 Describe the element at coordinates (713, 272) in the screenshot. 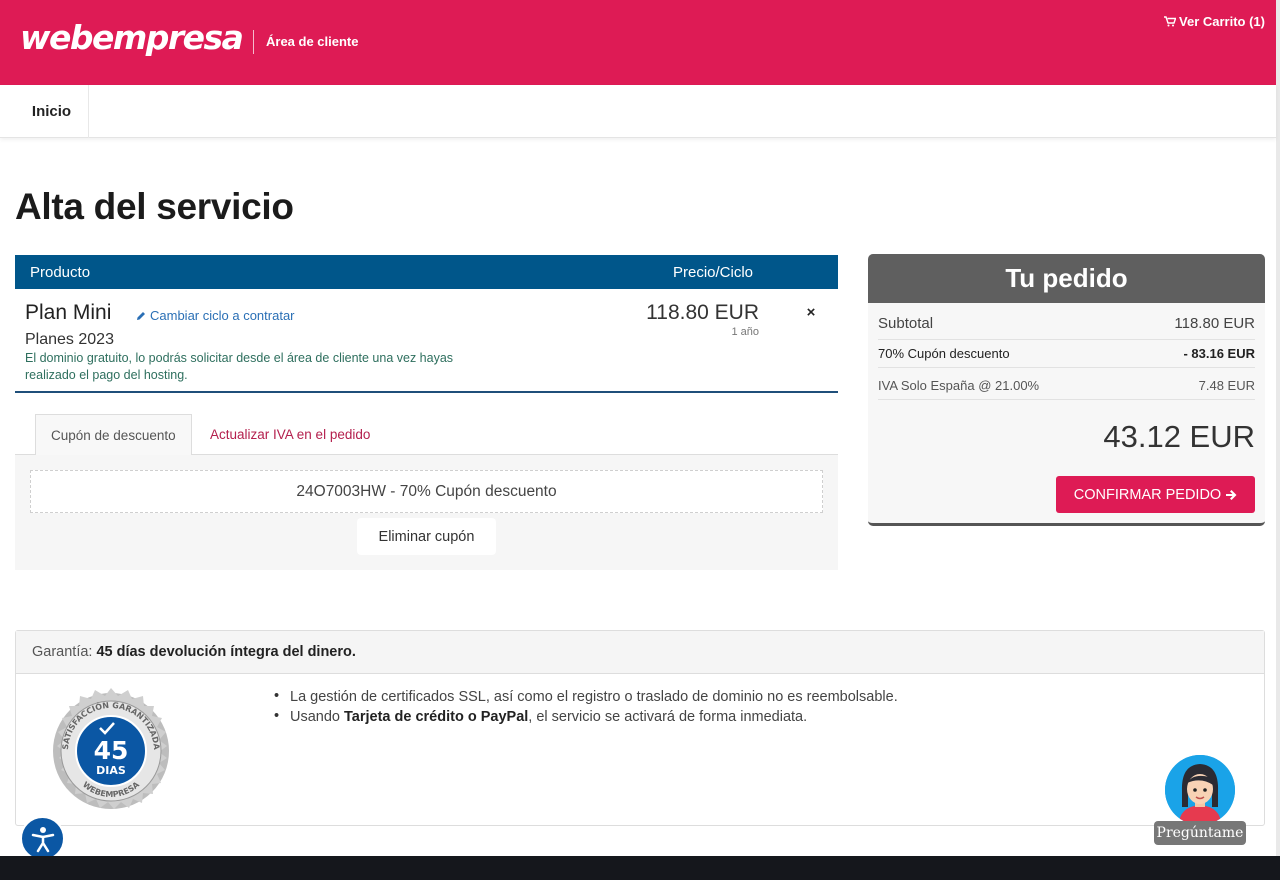

I see `column-header-price: Precio/Ciclo` at that location.